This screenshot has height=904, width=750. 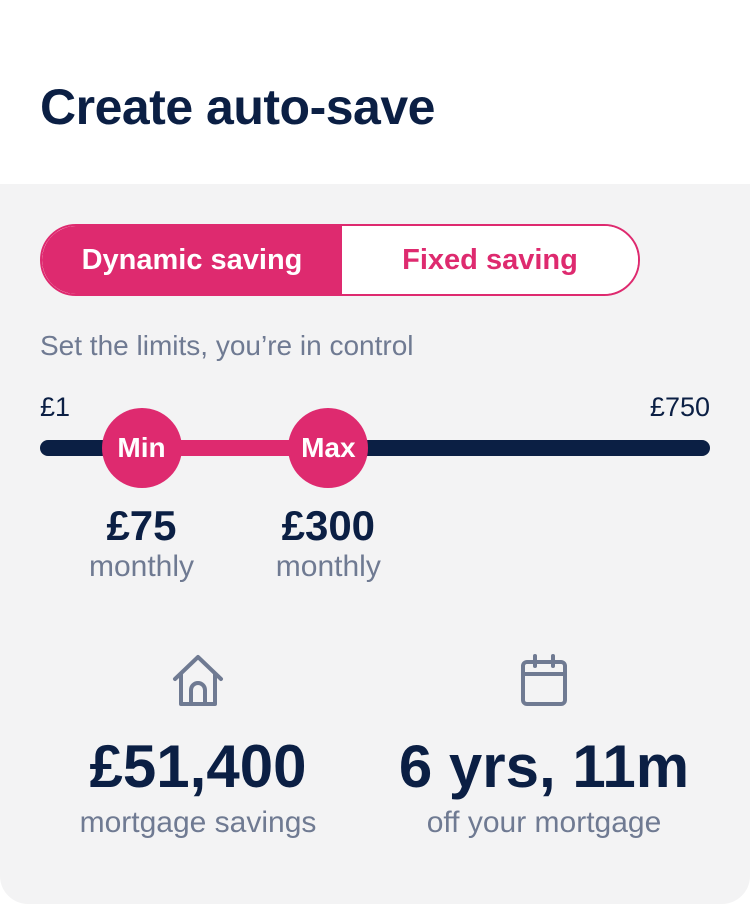 I want to click on calendar-icon, so click(x=544, y=680).